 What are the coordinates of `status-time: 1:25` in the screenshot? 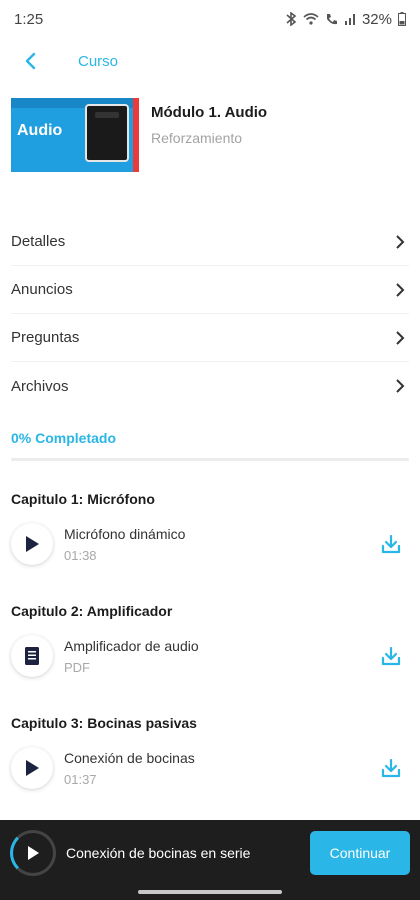 It's located at (29, 19).